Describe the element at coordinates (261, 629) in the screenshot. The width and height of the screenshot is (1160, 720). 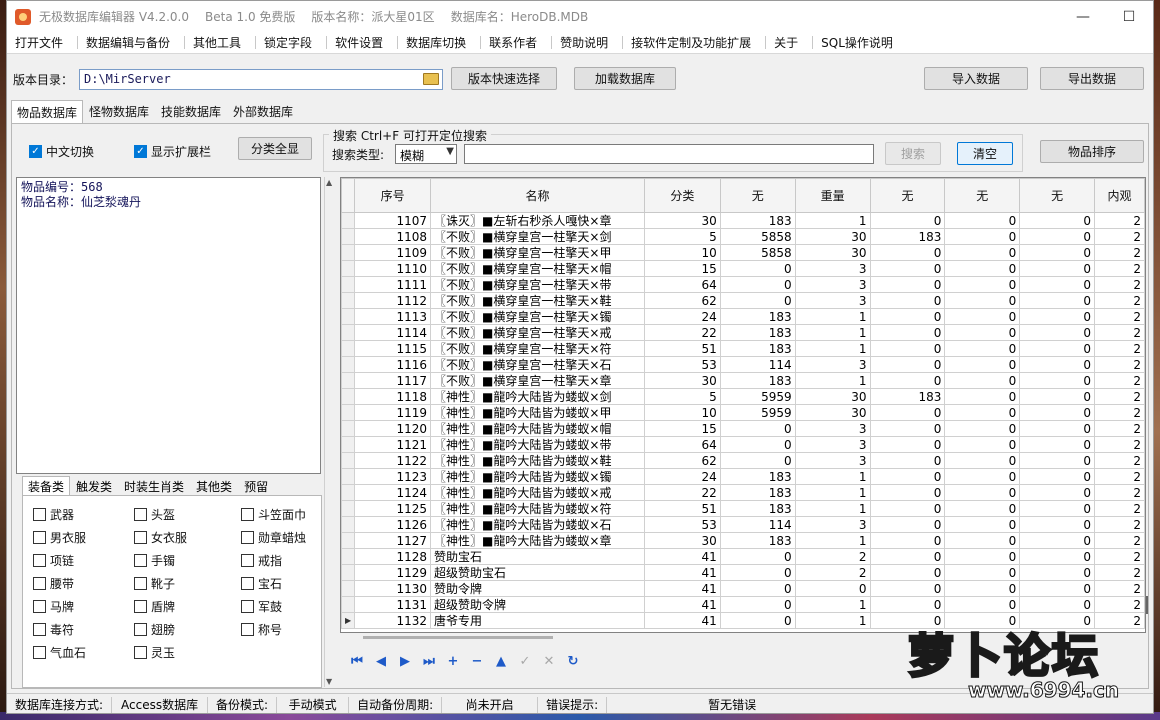
I see `category-checkbox: 称号` at that location.